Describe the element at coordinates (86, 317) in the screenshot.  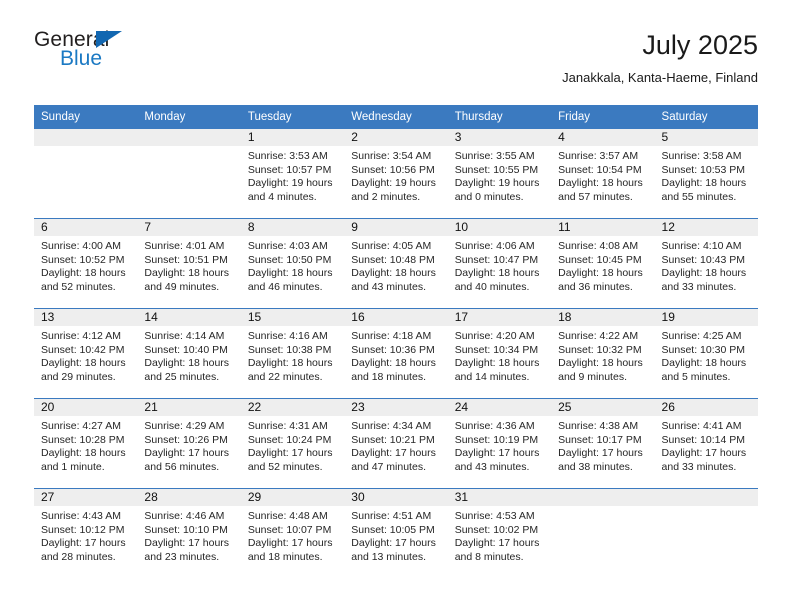
I see `day-number: 13` at that location.